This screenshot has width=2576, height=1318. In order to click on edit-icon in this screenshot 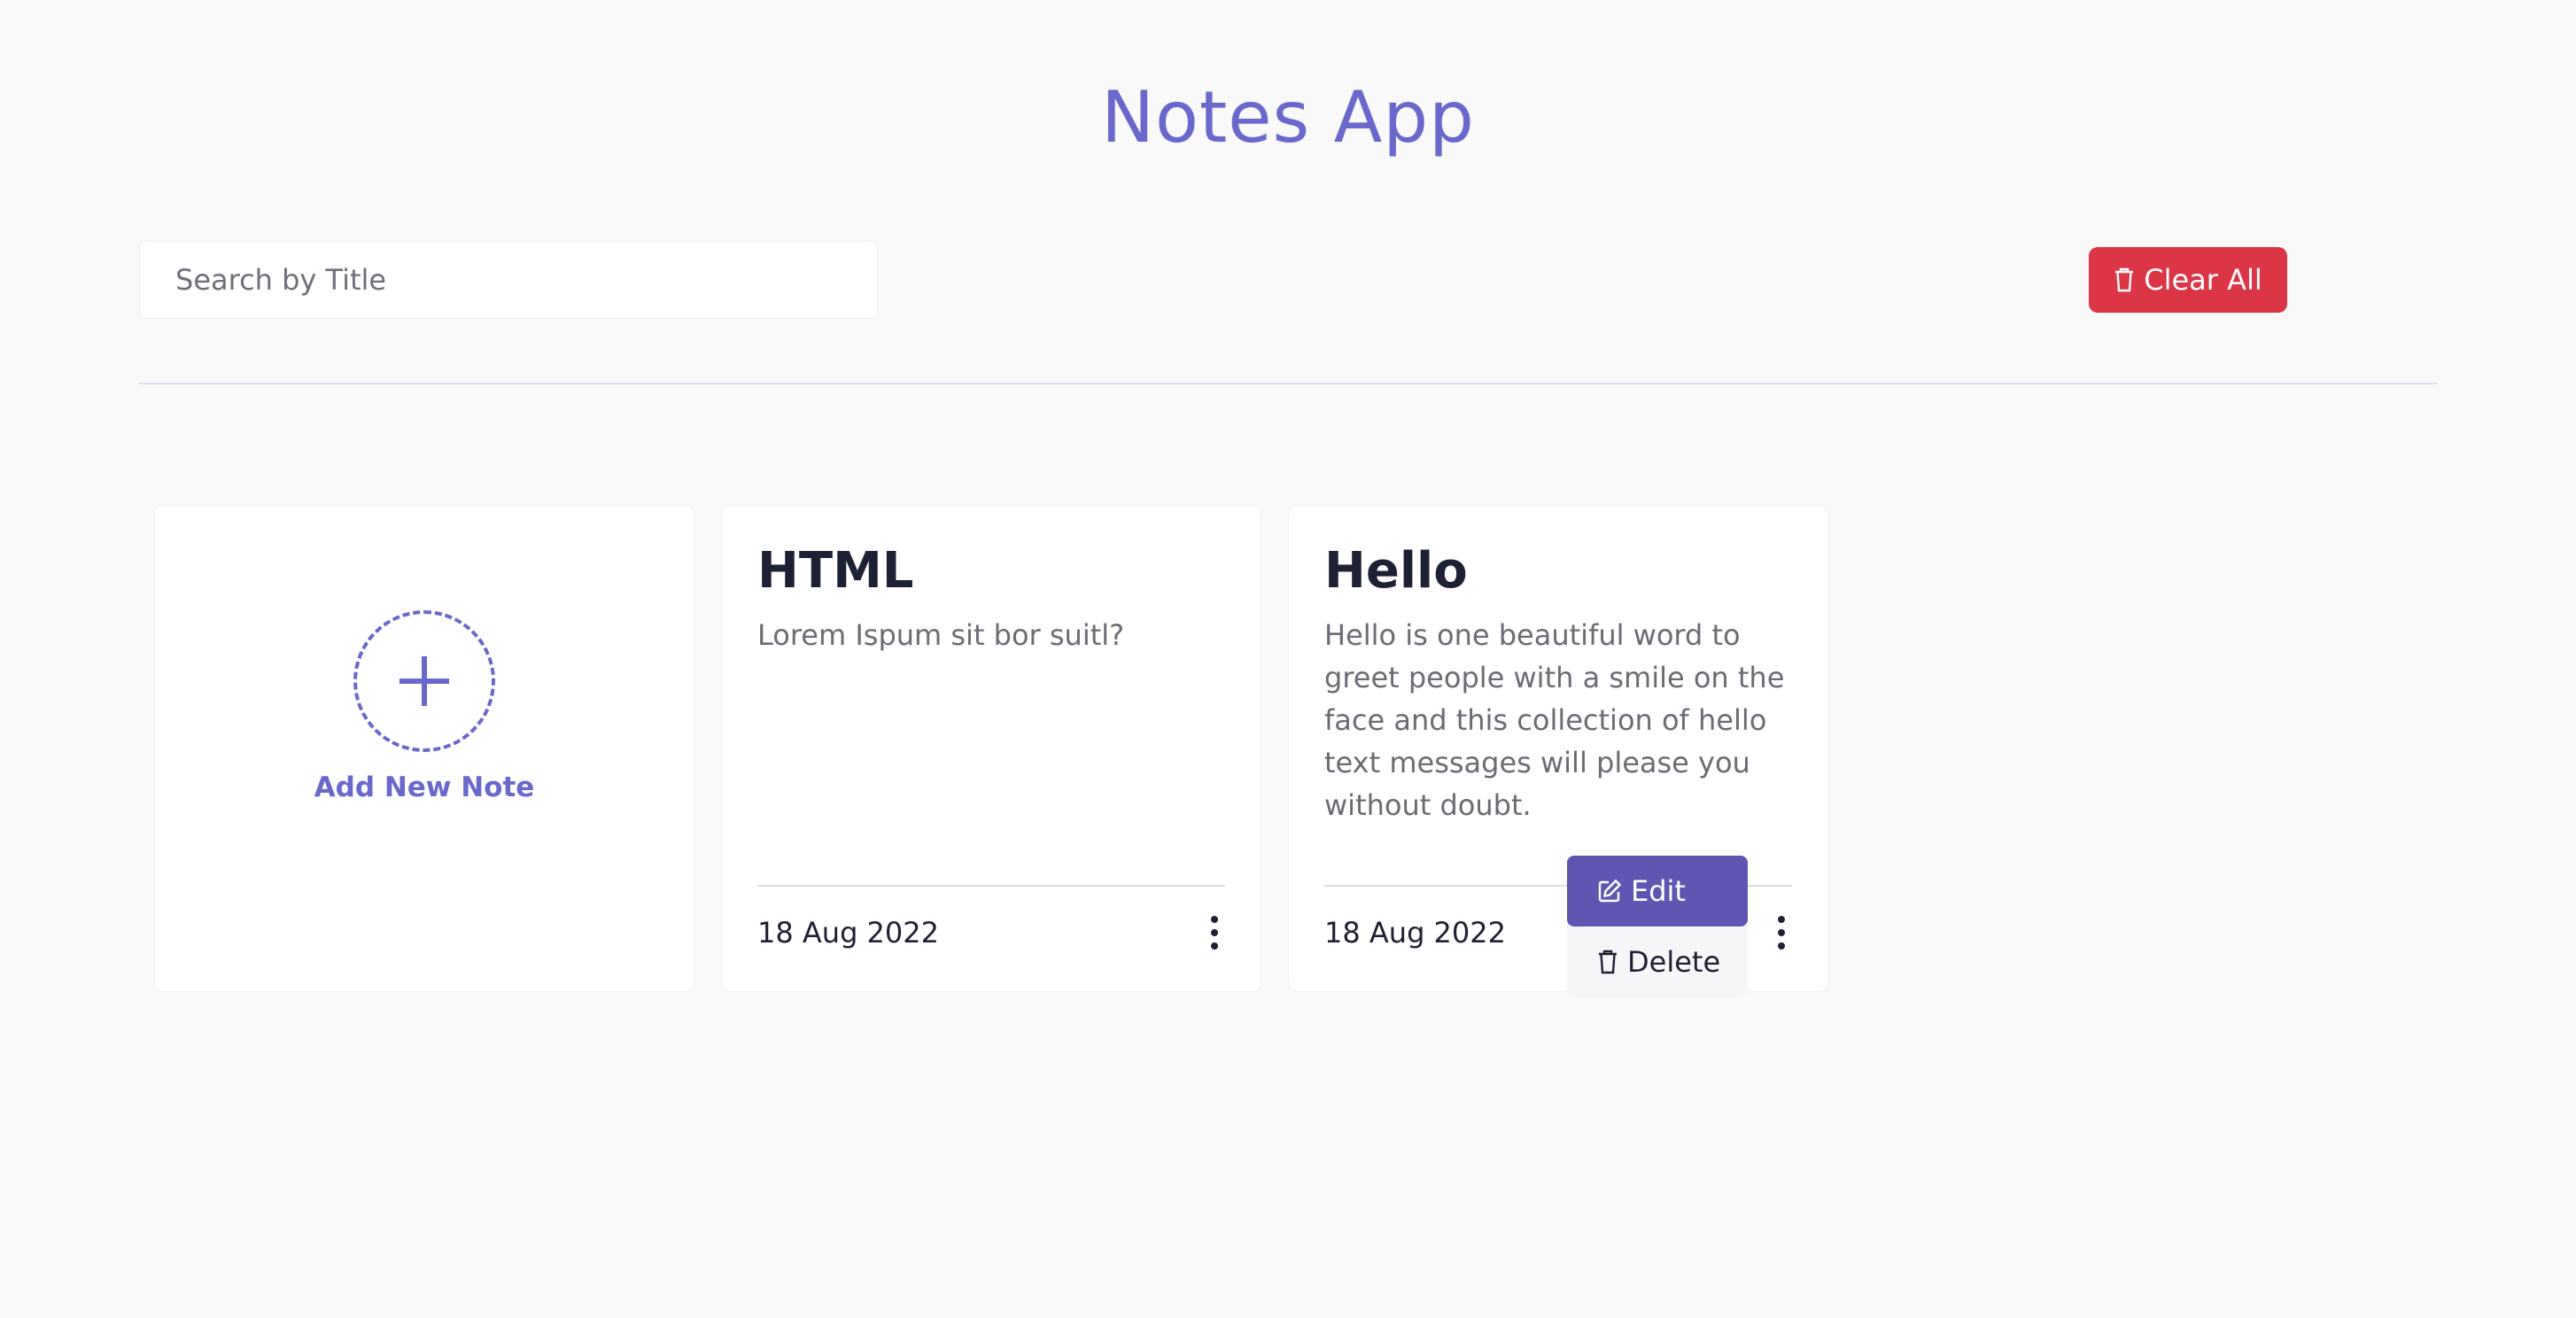, I will do `click(1609, 891)`.